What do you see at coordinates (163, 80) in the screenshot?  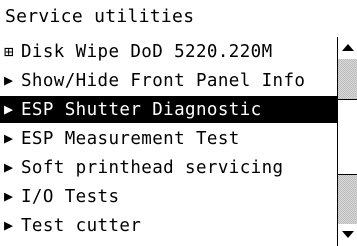 I see `menu-item-label: Show/Hide Front Panel Info` at bounding box center [163, 80].